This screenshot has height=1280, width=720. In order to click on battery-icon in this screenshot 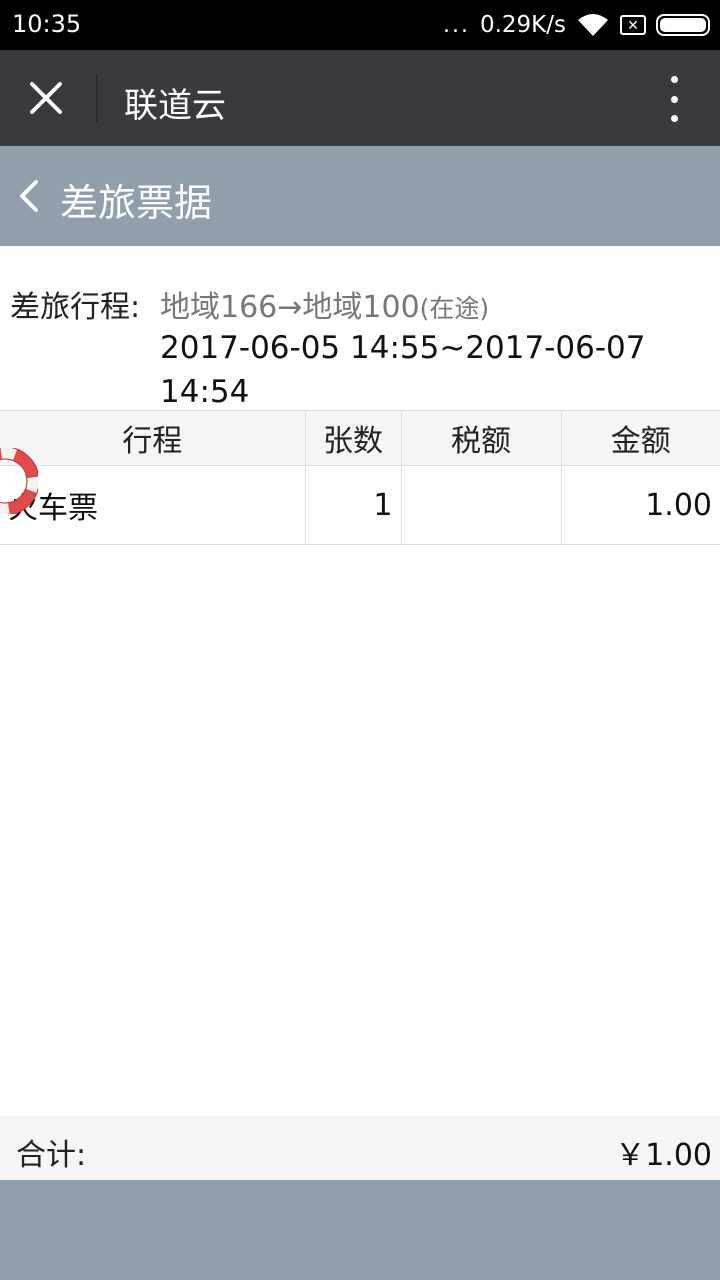, I will do `click(683, 25)`.